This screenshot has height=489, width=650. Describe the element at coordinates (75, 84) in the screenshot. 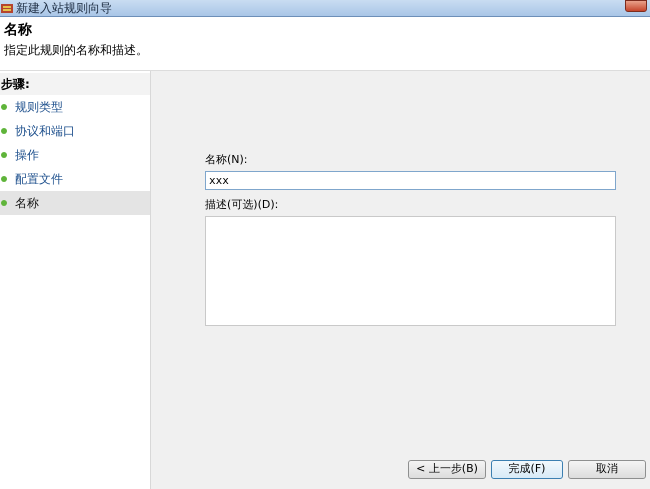

I see `steps-heading: 步骤:` at that location.